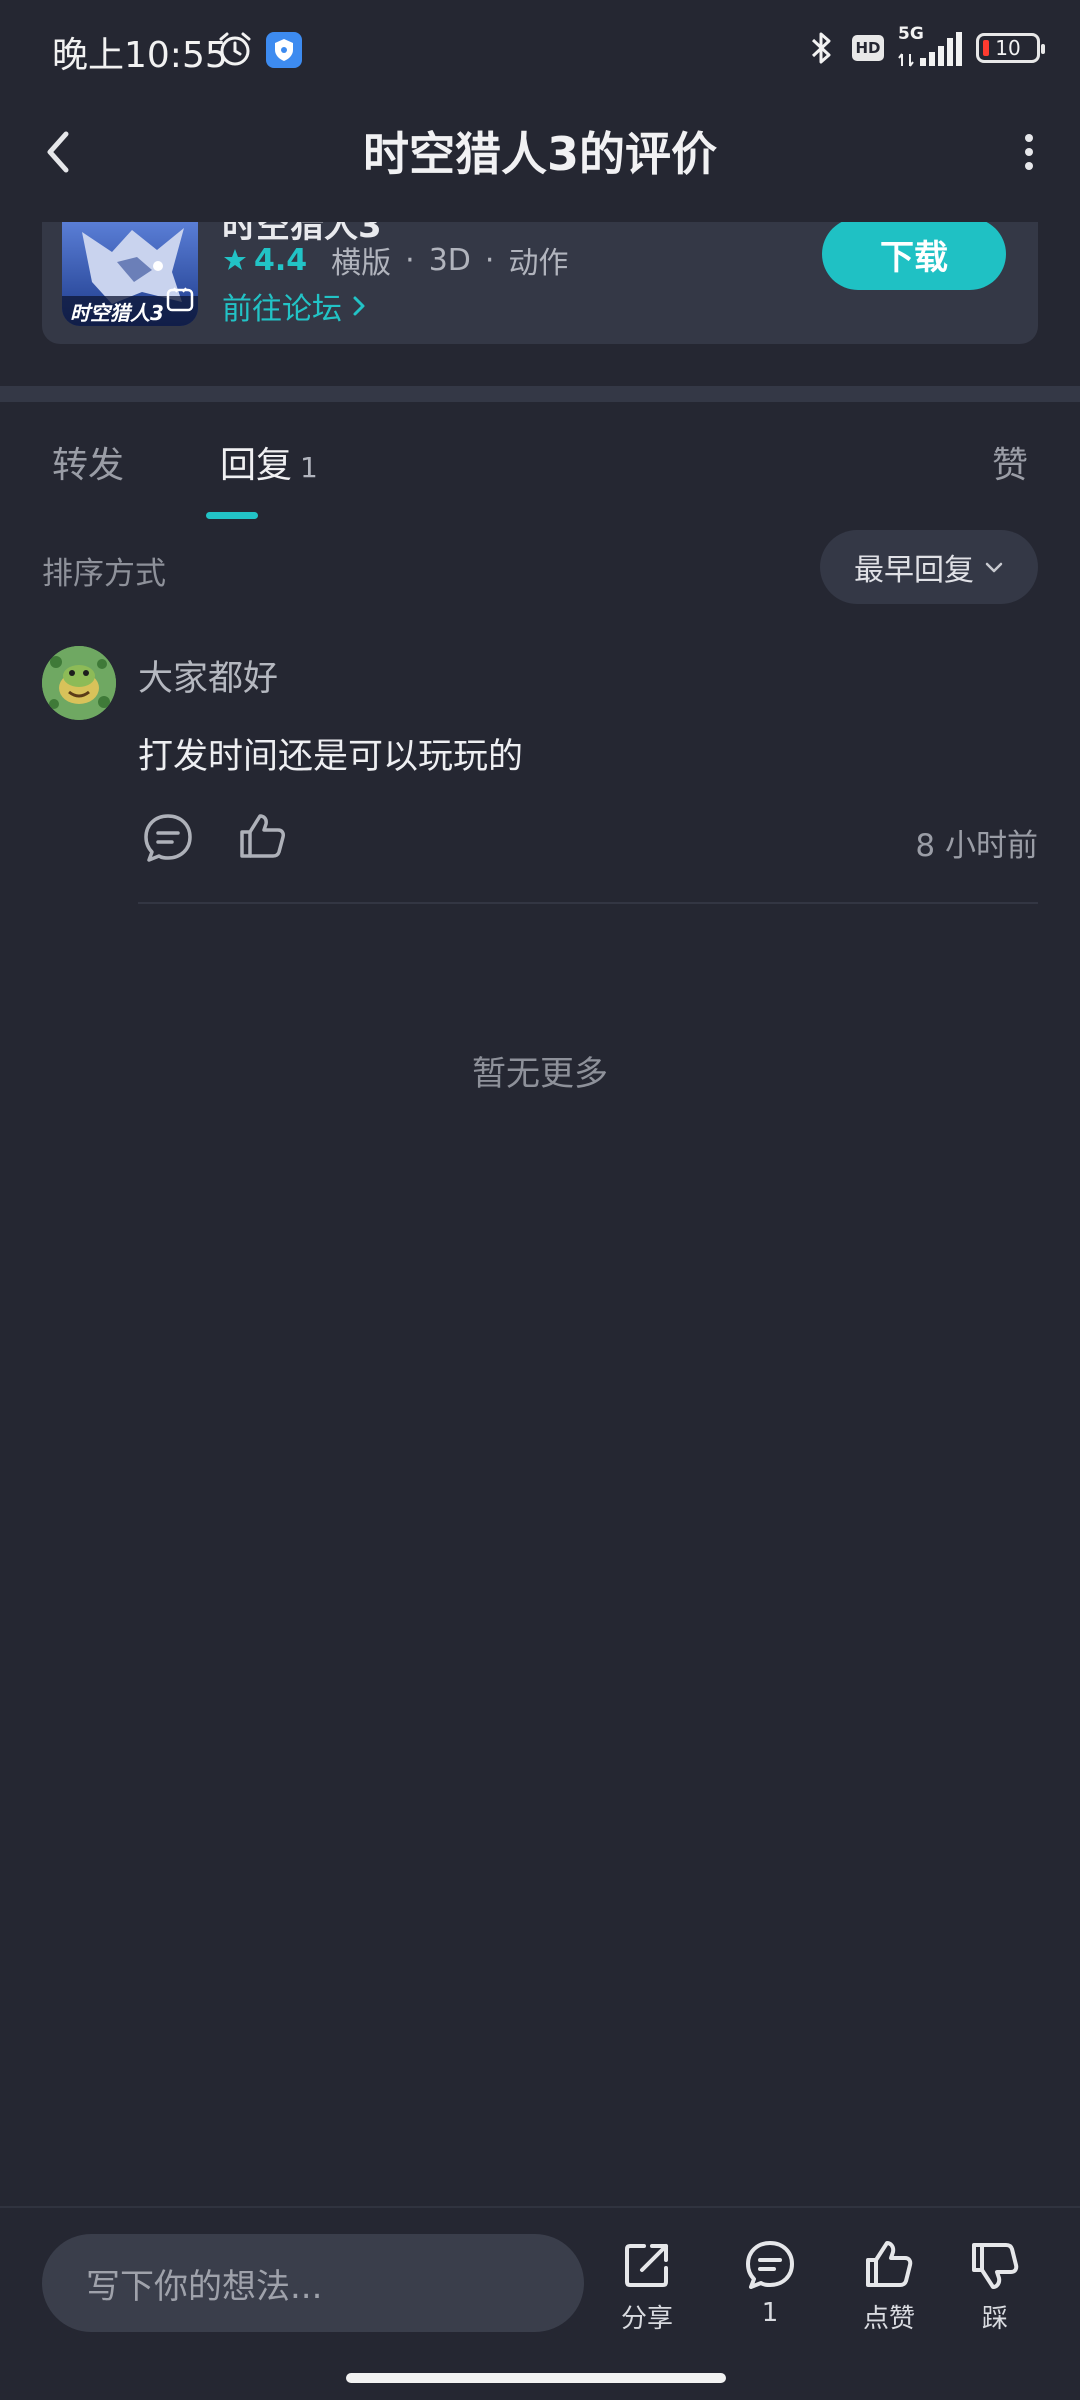 The width and height of the screenshot is (1080, 2400). Describe the element at coordinates (888, 2319) in the screenshot. I see `like-label: 点赞` at that location.